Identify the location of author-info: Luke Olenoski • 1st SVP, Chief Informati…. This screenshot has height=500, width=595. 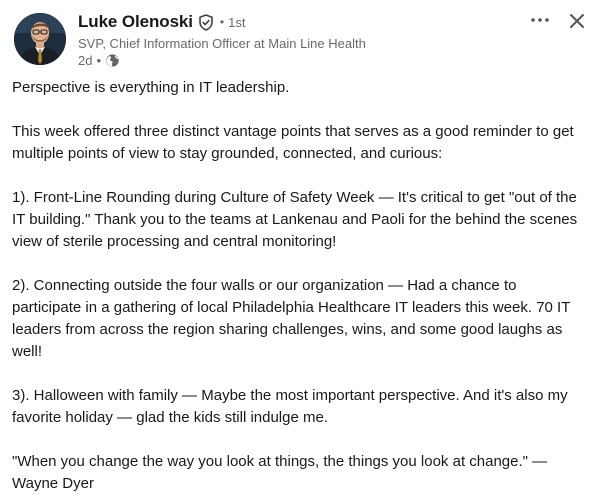
(222, 40).